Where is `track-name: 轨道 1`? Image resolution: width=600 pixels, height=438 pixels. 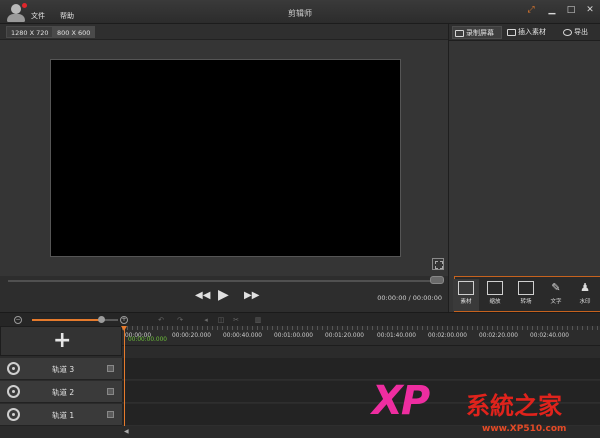 track-name: 轨道 1 is located at coordinates (63, 415).